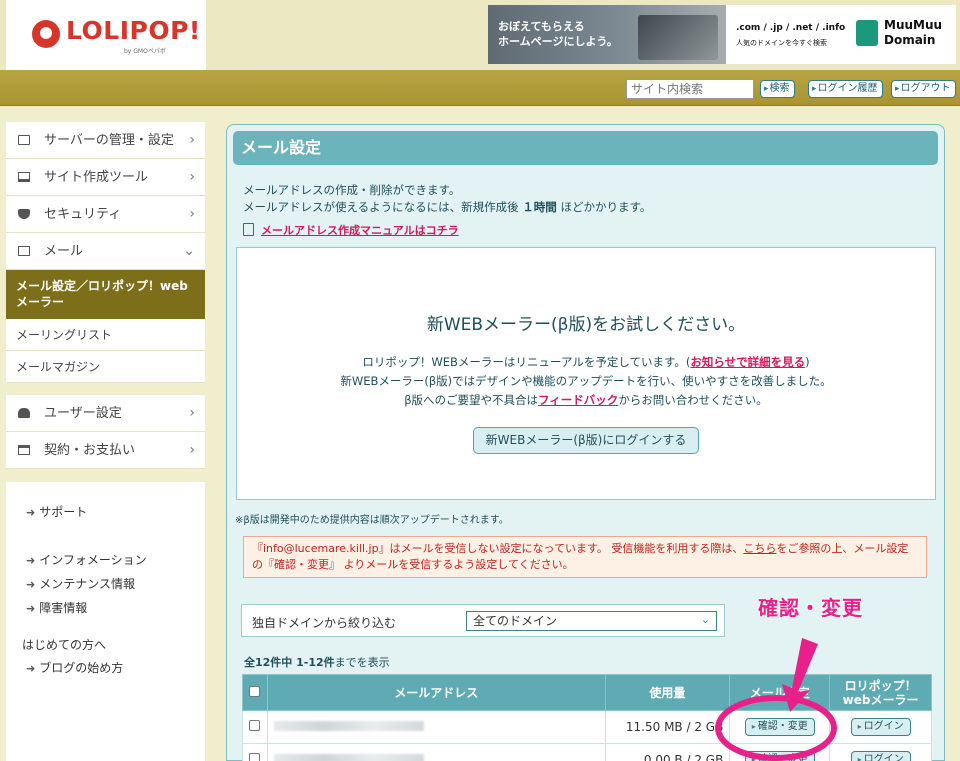 The image size is (960, 761). What do you see at coordinates (63, 608) in the screenshot?
I see `link-label: 障害情報` at bounding box center [63, 608].